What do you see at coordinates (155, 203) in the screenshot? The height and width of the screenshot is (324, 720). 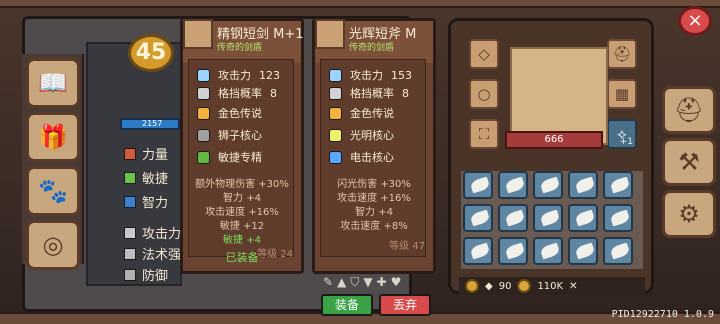 I see `stat-label: 智力` at bounding box center [155, 203].